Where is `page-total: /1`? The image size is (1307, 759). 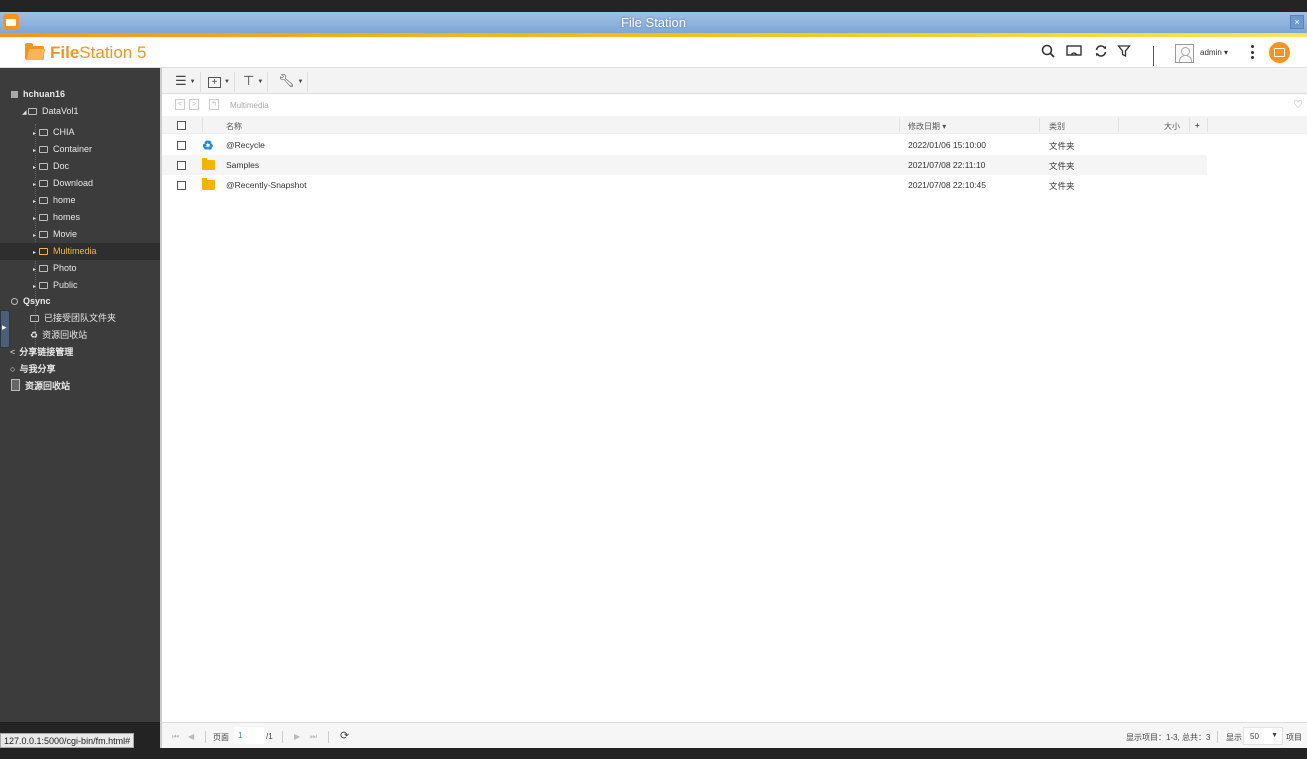 page-total: /1 is located at coordinates (269, 736).